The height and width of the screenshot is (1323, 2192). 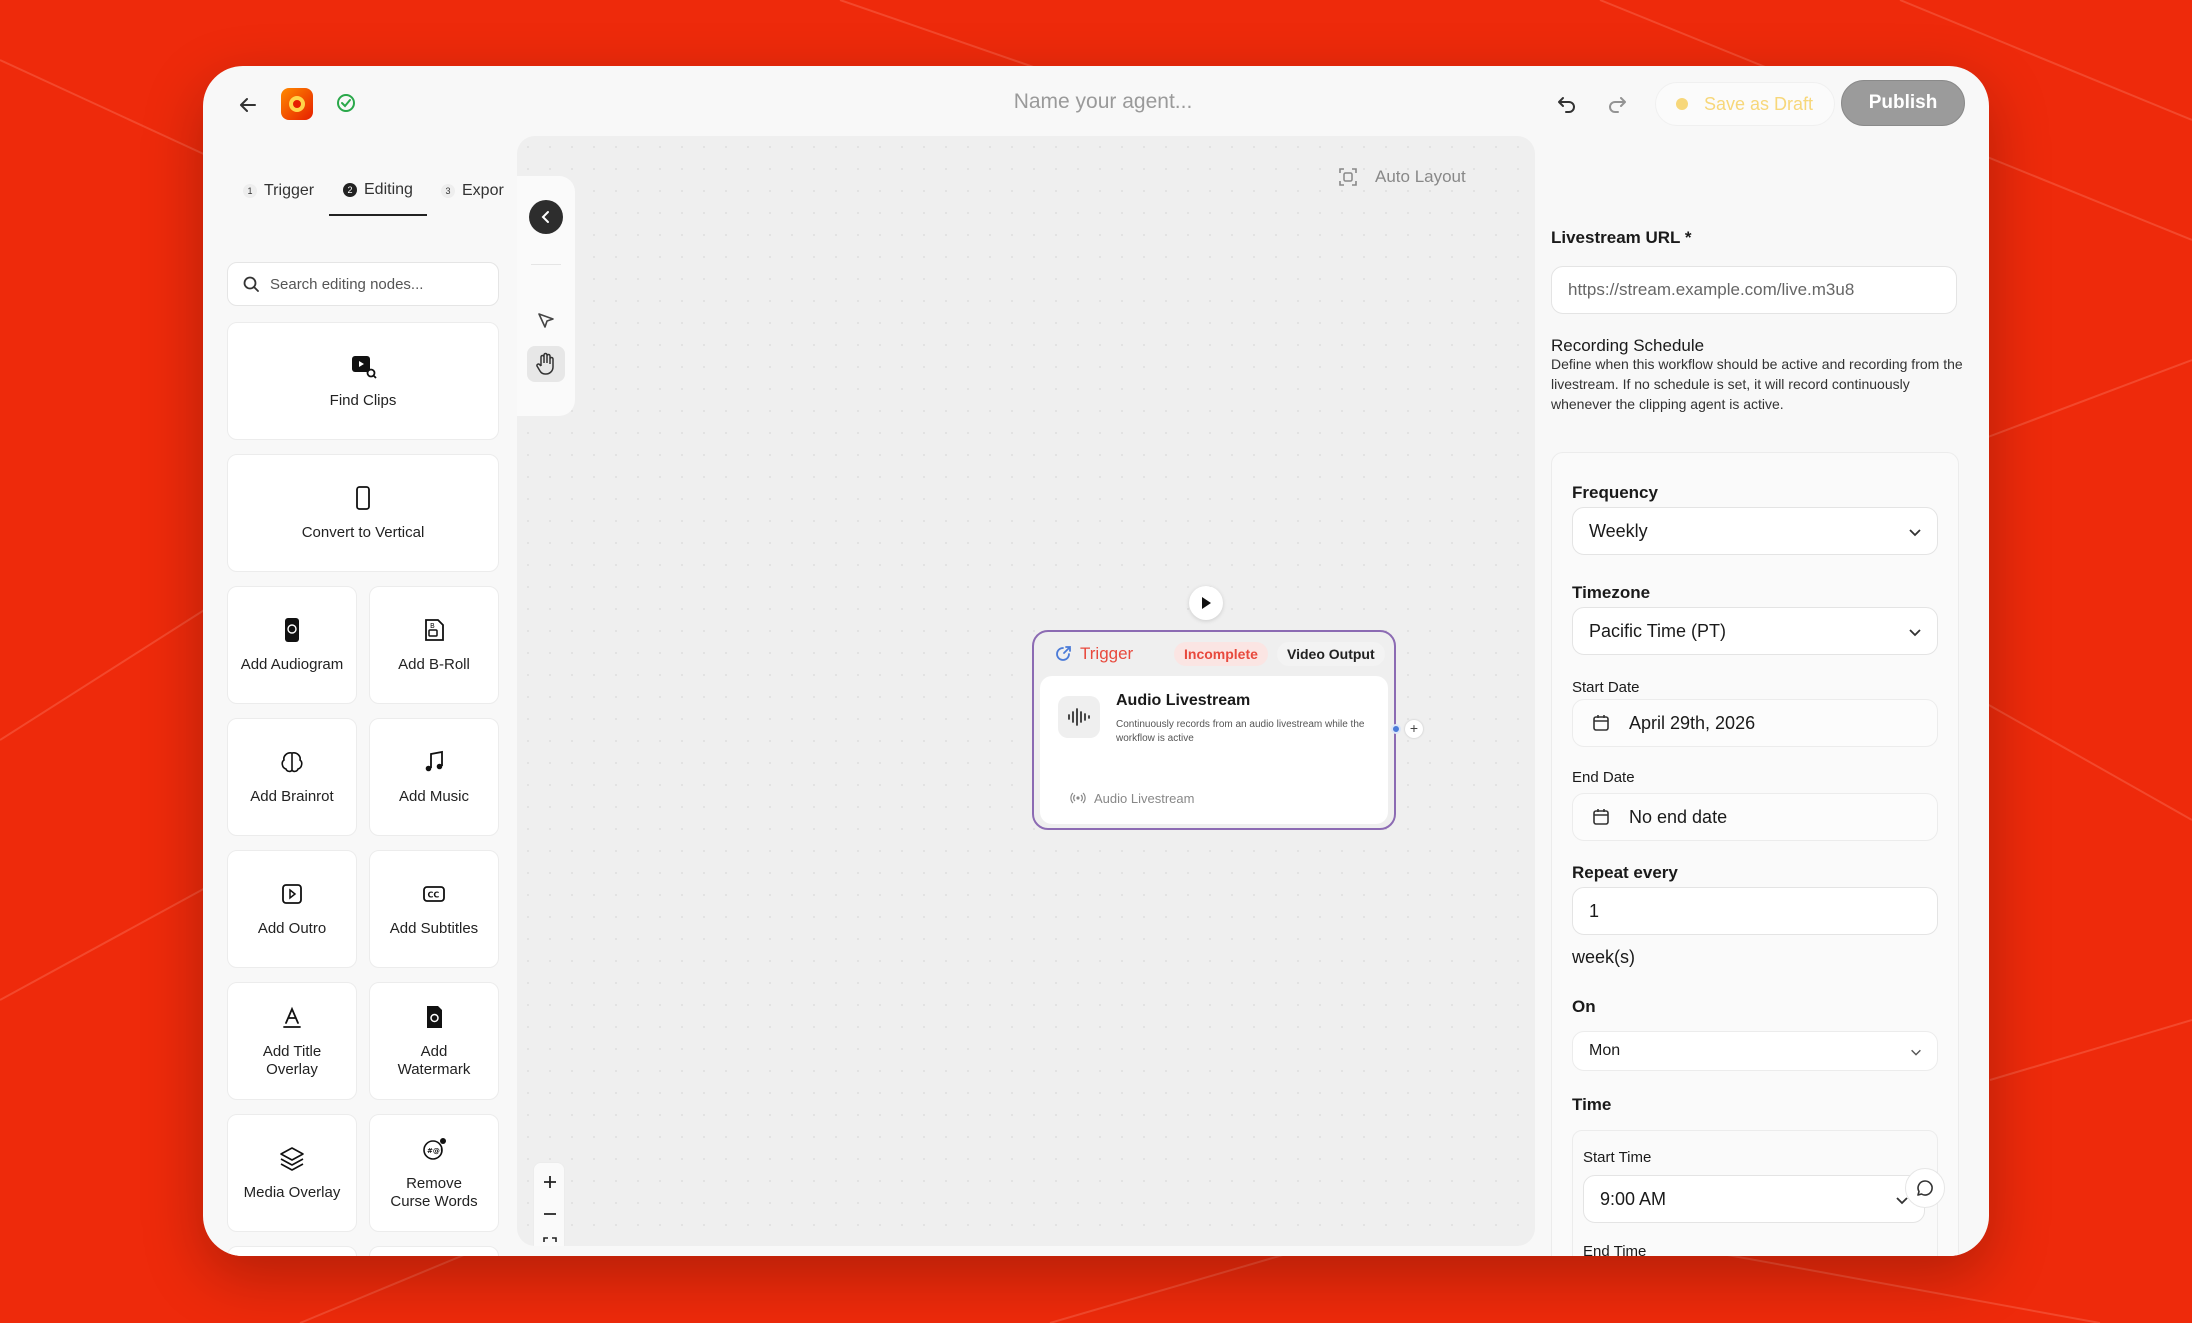 I want to click on tab-number: 2, so click(x=350, y=190).